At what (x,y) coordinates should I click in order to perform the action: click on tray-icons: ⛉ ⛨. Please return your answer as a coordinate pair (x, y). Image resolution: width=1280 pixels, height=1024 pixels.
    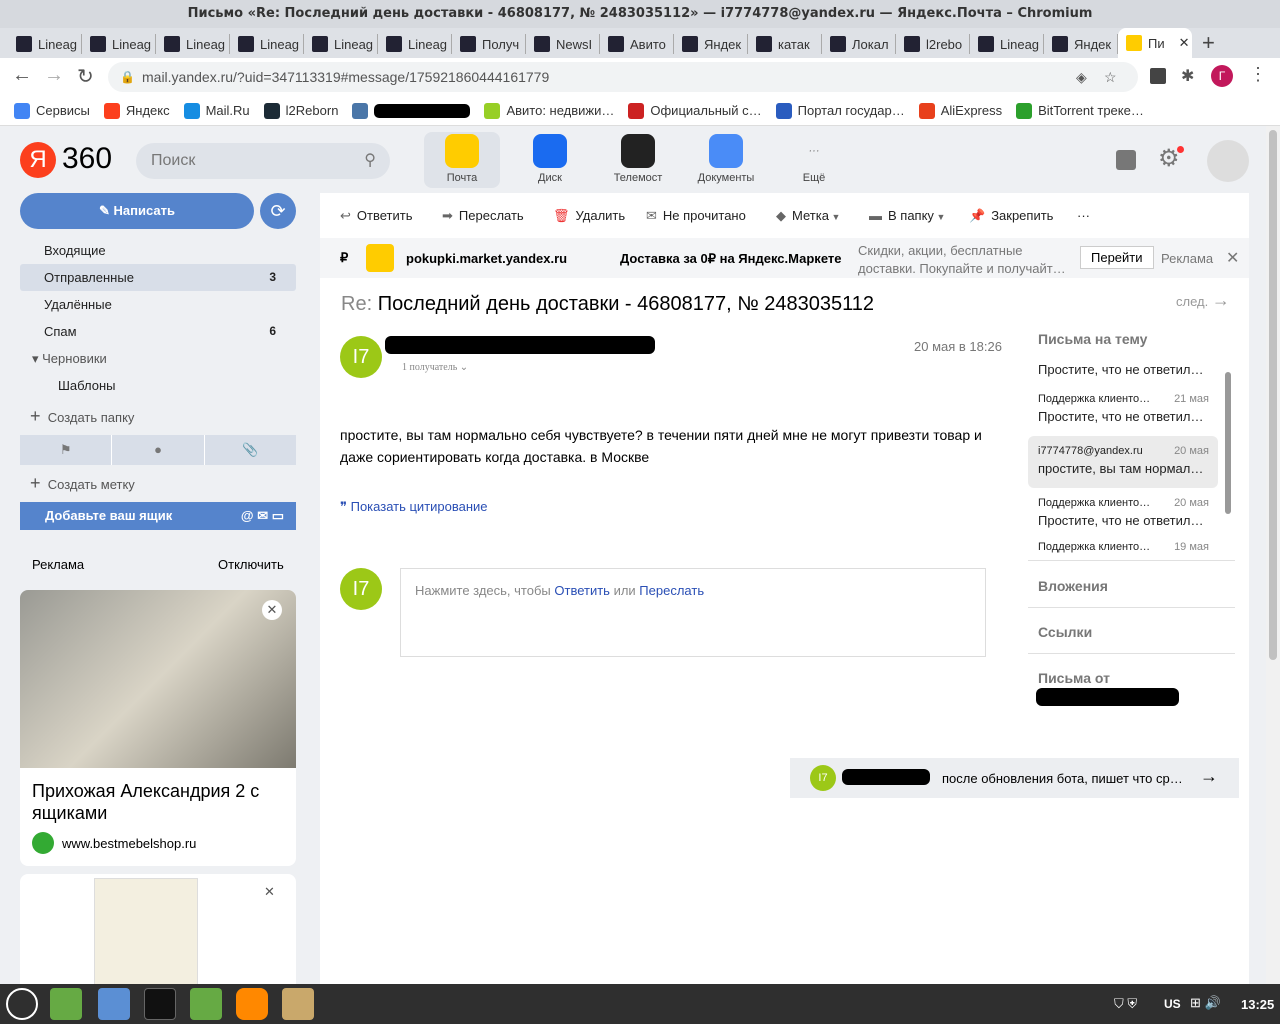
    Looking at the image, I should click on (1125, 1004).